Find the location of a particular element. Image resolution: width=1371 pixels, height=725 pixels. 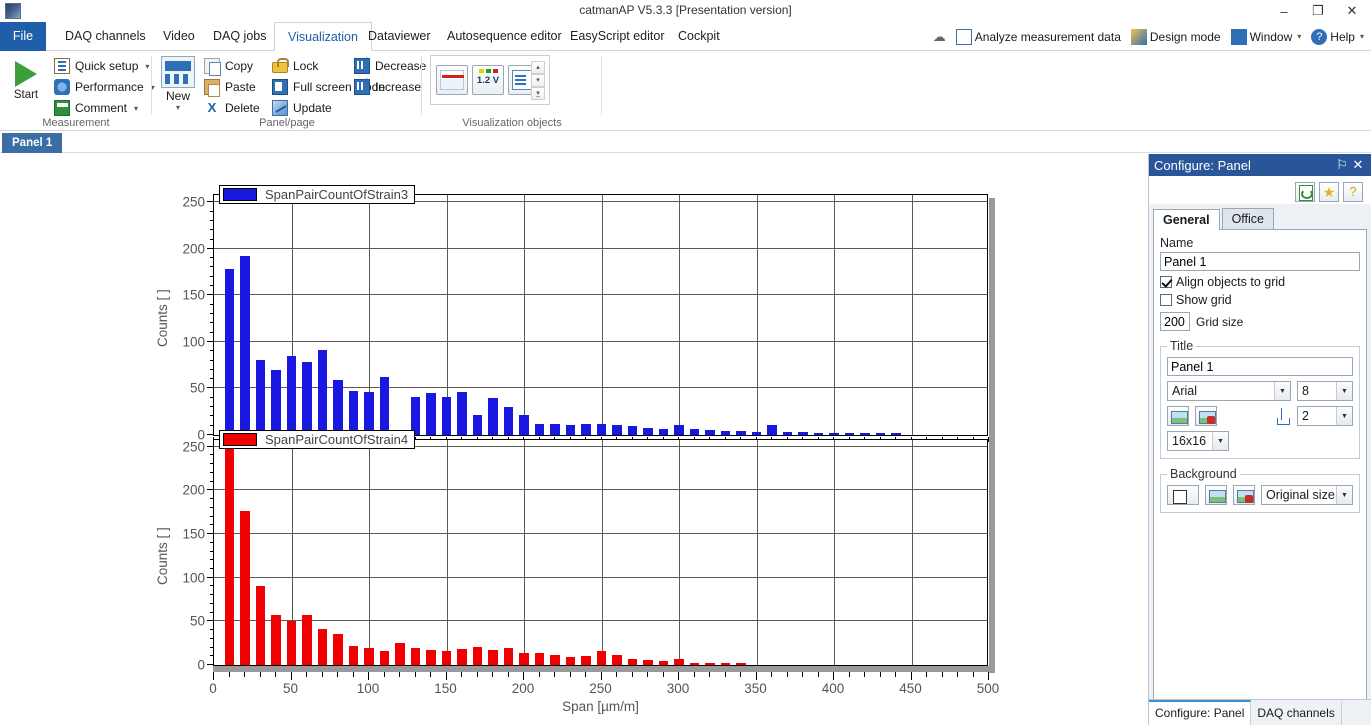

comment-button: Comment ▾ is located at coordinates (101, 108).